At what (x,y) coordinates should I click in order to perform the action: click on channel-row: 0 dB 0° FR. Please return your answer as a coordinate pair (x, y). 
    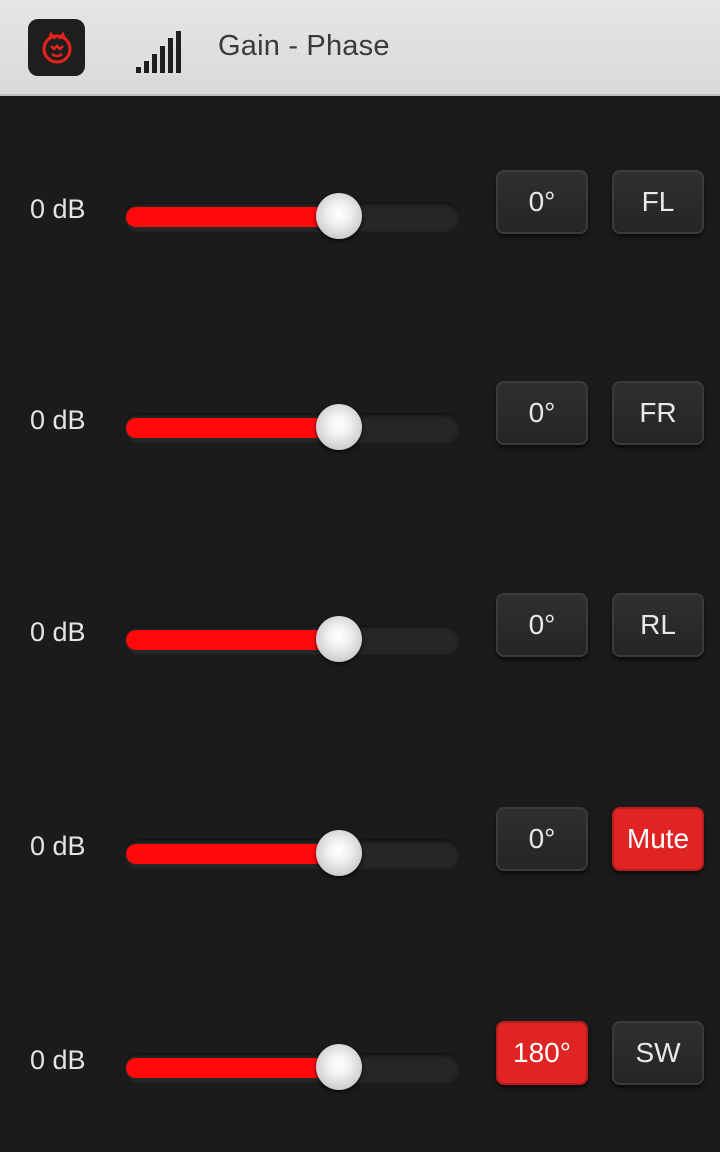
    Looking at the image, I should click on (360, 421).